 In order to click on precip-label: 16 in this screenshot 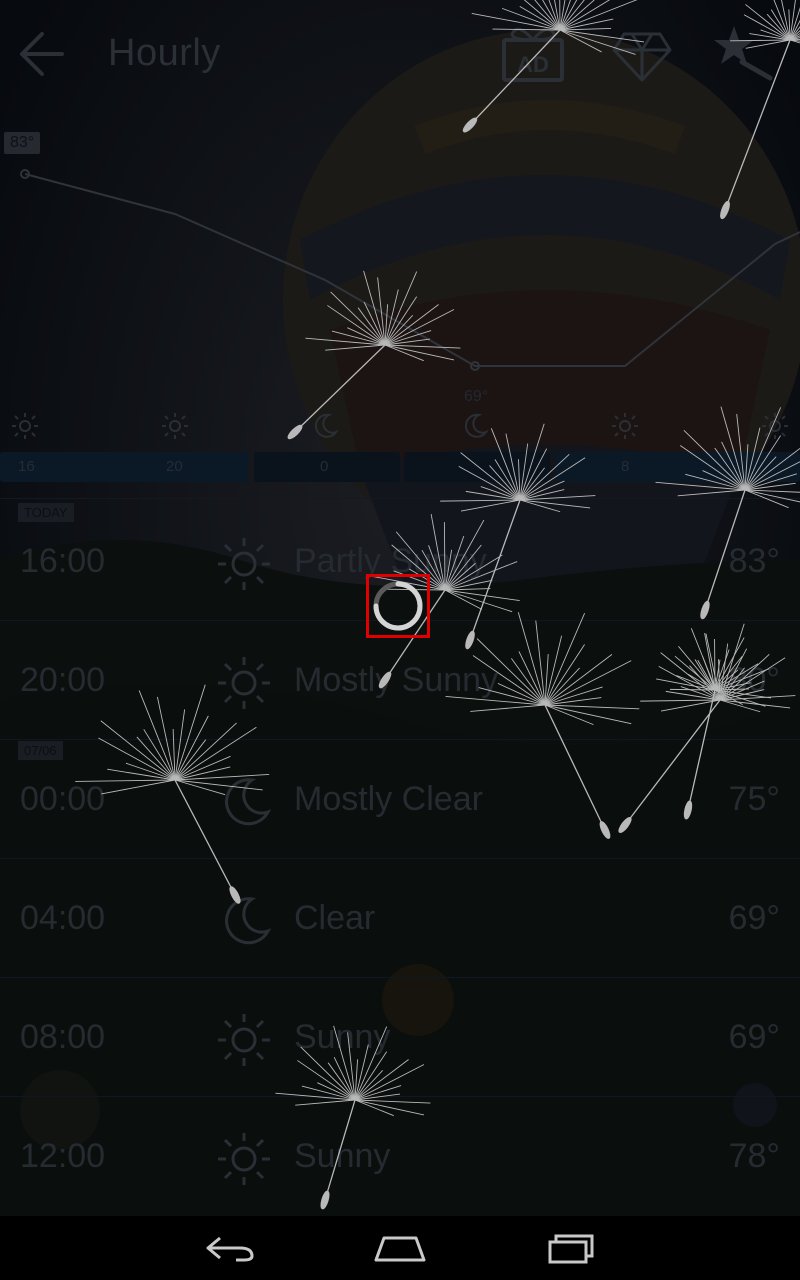, I will do `click(26, 466)`.